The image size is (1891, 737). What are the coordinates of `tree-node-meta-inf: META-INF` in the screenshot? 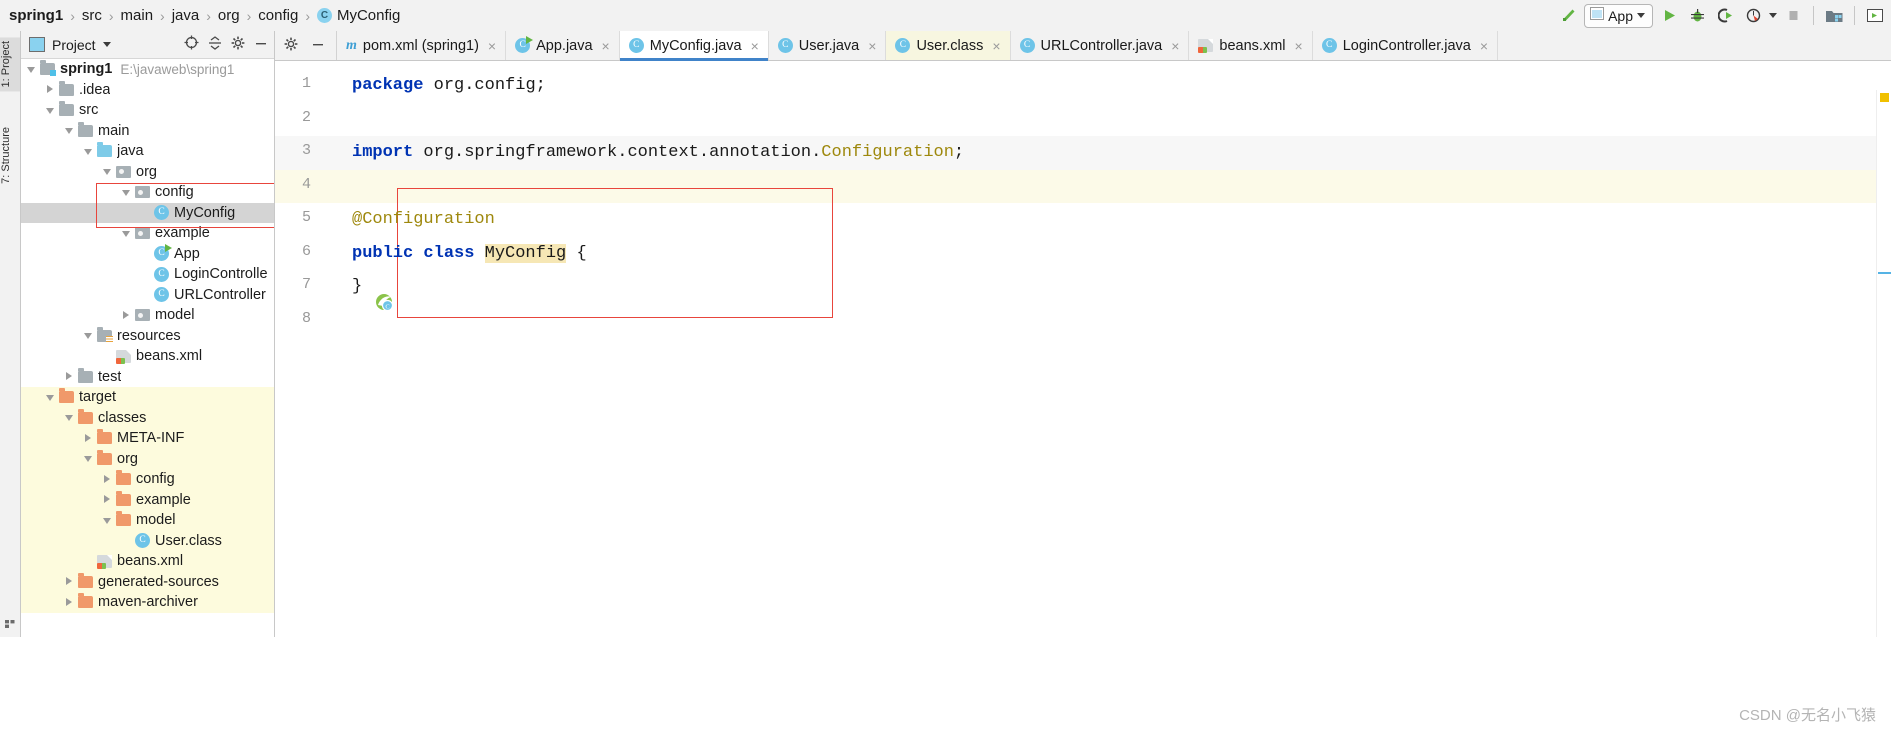 It's located at (147, 438).